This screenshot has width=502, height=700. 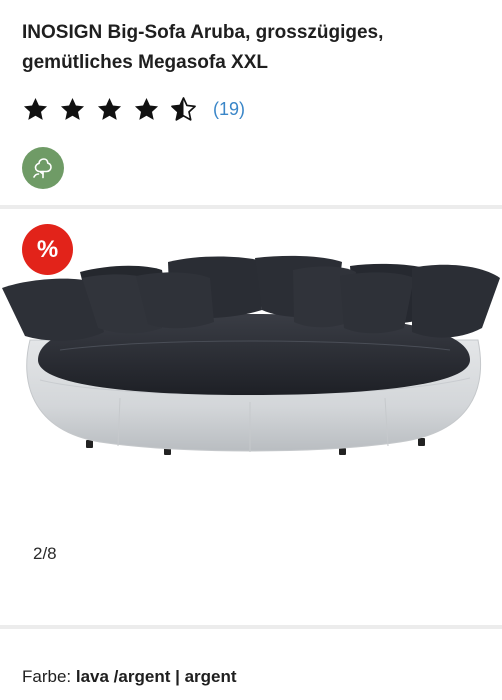 I want to click on color-value: lava /argent | argent, so click(x=156, y=676).